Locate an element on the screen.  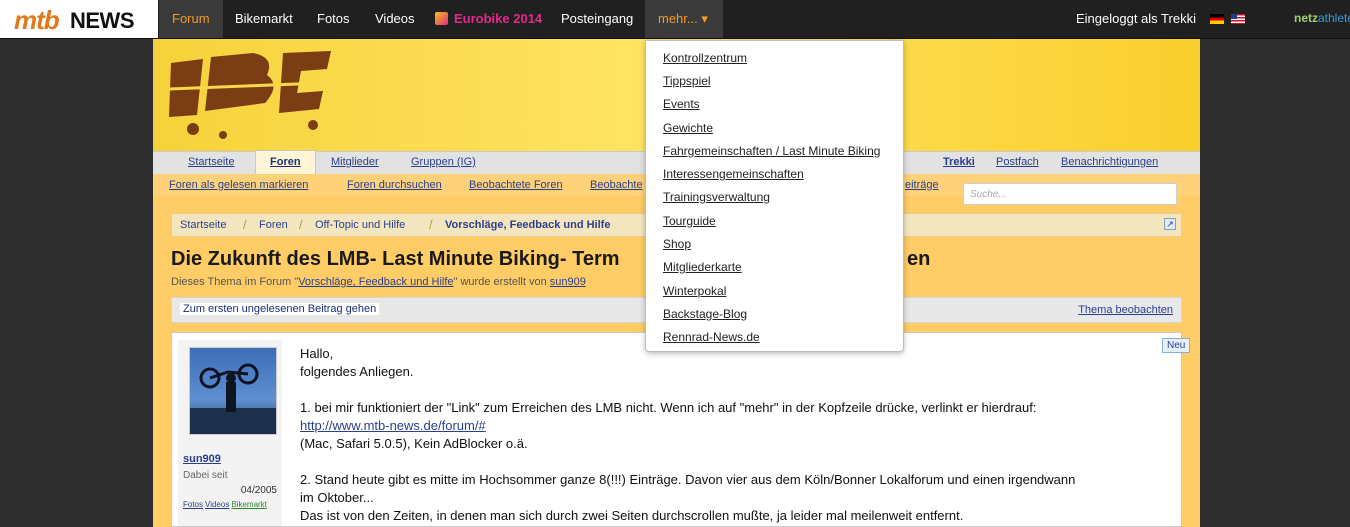
search-forums-link: Foren durchsuchen is located at coordinates (394, 185).